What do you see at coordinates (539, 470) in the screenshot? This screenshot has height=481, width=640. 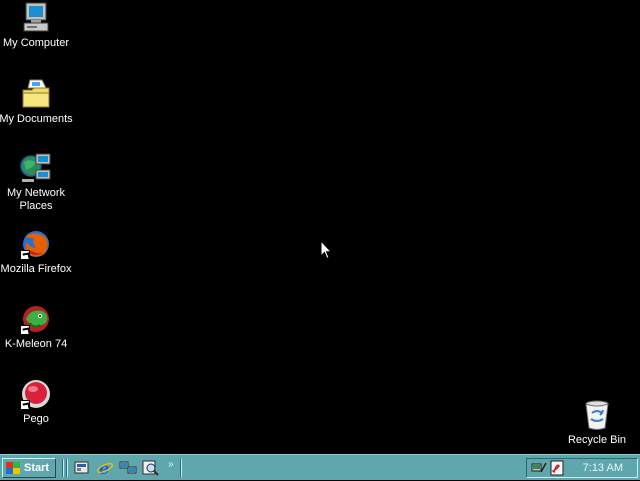 I see `network-status-icon` at bounding box center [539, 470].